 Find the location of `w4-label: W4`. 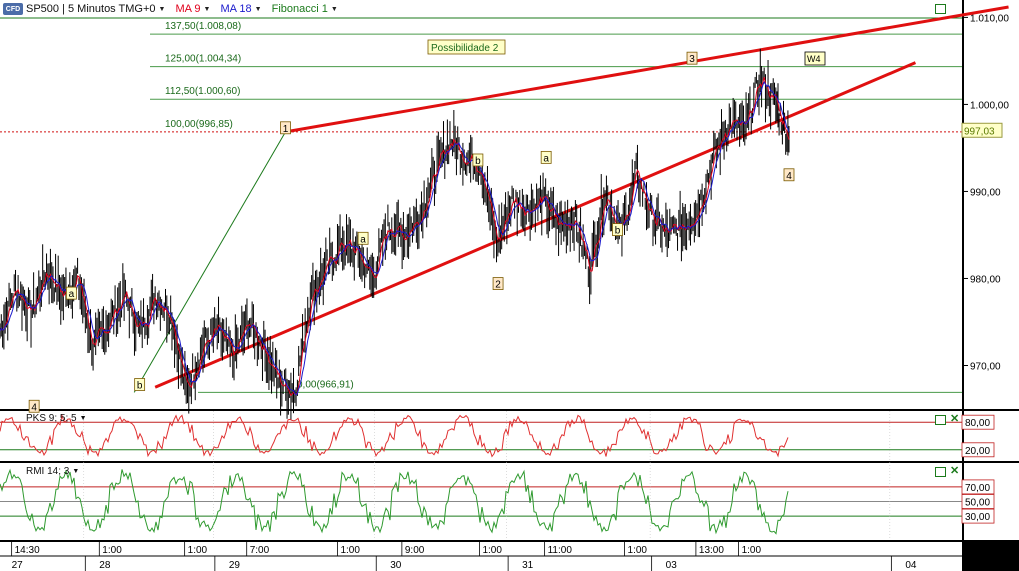

w4-label: W4 is located at coordinates (814, 59).